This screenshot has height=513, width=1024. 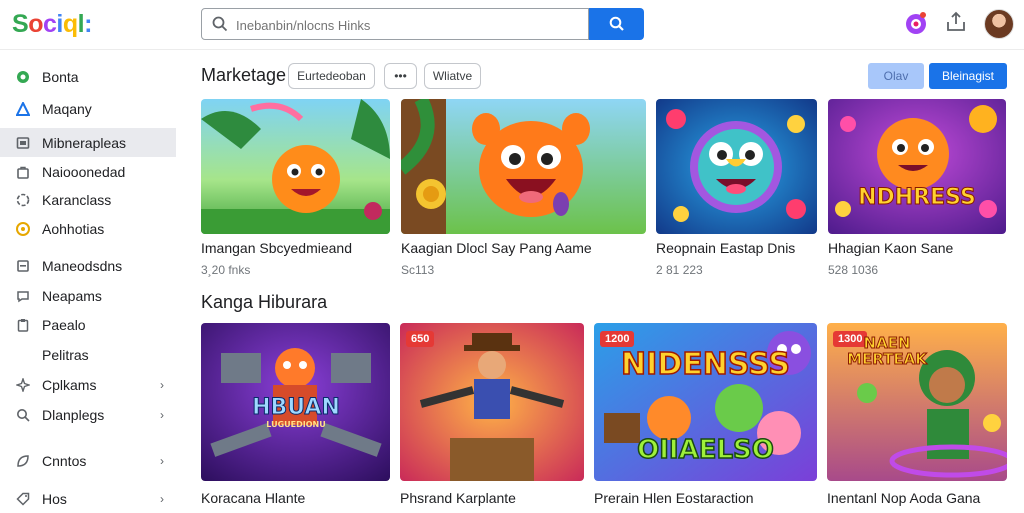 What do you see at coordinates (23, 77) in the screenshot?
I see `green-circle-icon` at bounding box center [23, 77].